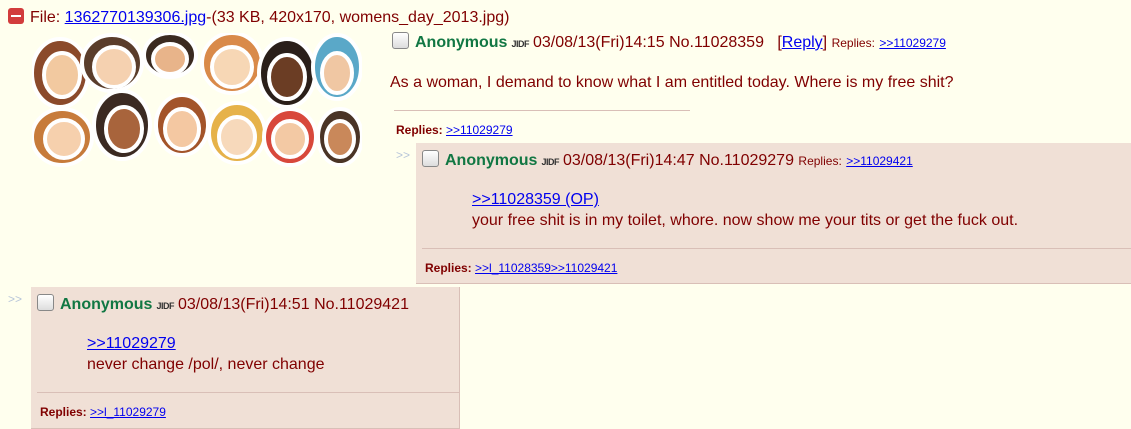 The height and width of the screenshot is (429, 1131). What do you see at coordinates (197, 100) in the screenshot?
I see `op-thumbnail-image` at bounding box center [197, 100].